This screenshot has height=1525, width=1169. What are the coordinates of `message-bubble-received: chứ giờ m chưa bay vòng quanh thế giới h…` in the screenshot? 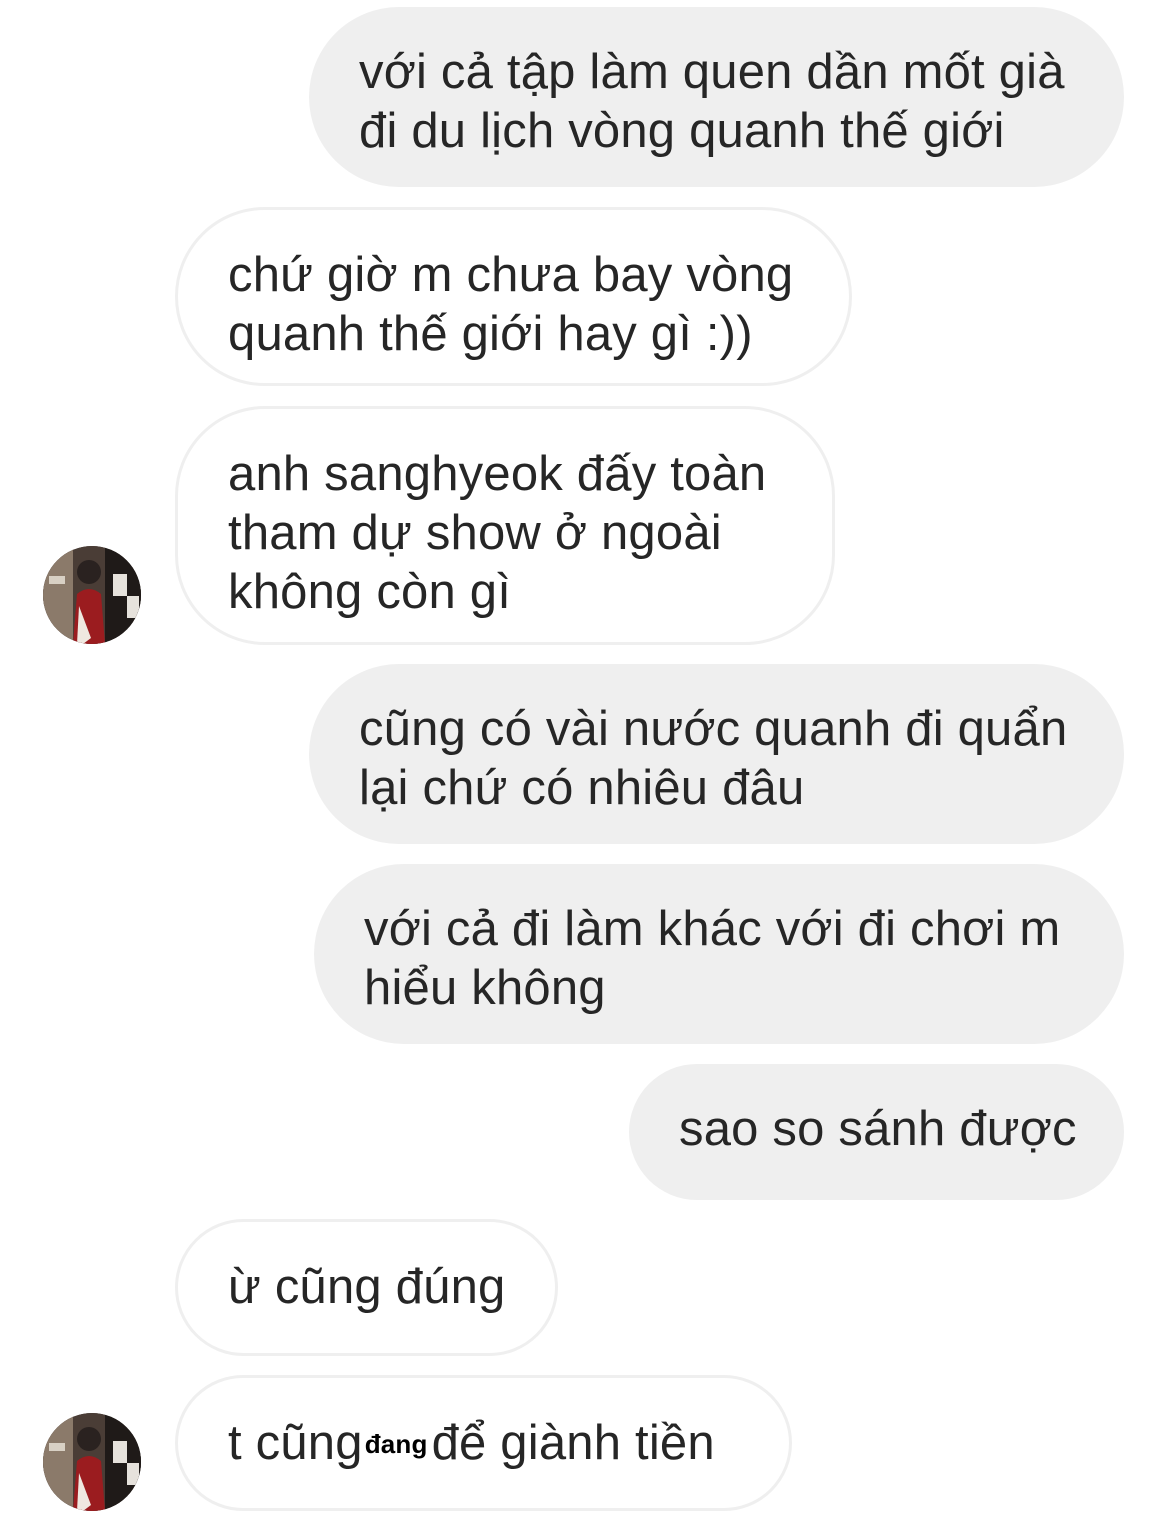 It's located at (513, 296).